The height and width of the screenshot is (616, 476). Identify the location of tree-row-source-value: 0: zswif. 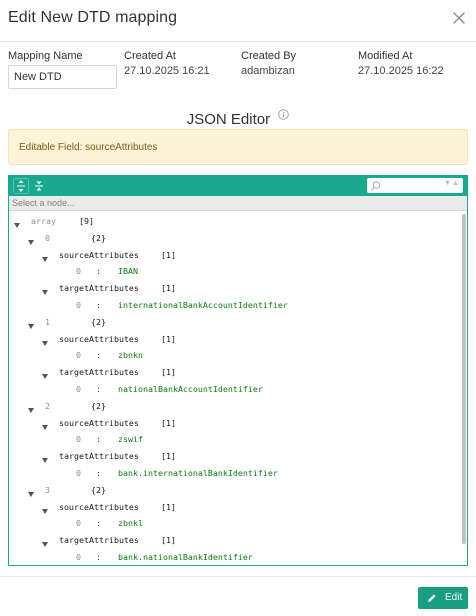
(234, 439).